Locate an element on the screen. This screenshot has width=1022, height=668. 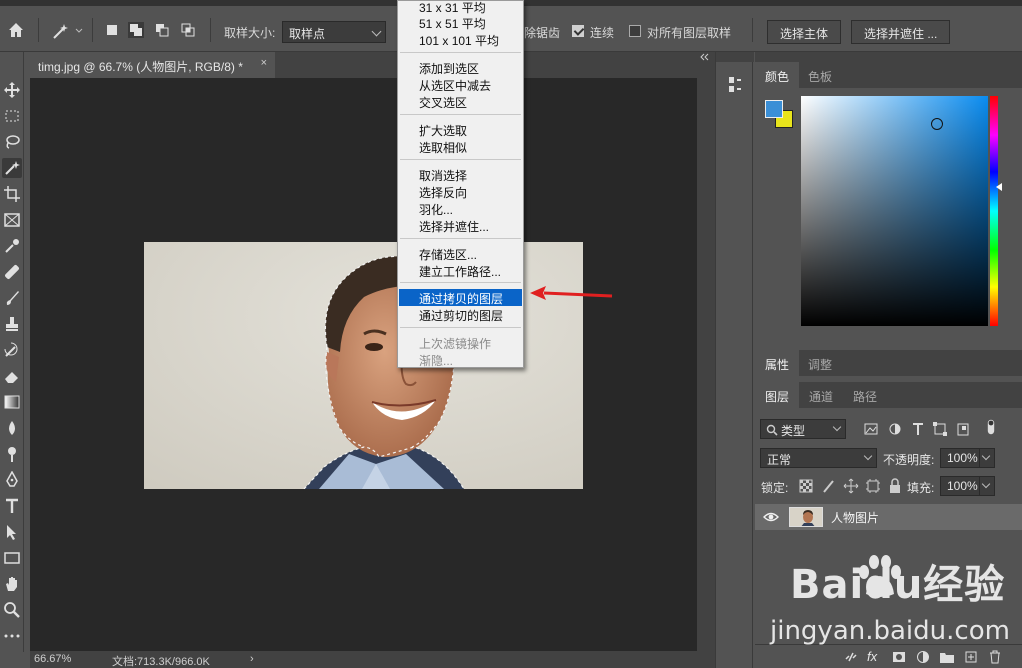
foreground-color-swatch is located at coordinates (774, 109).